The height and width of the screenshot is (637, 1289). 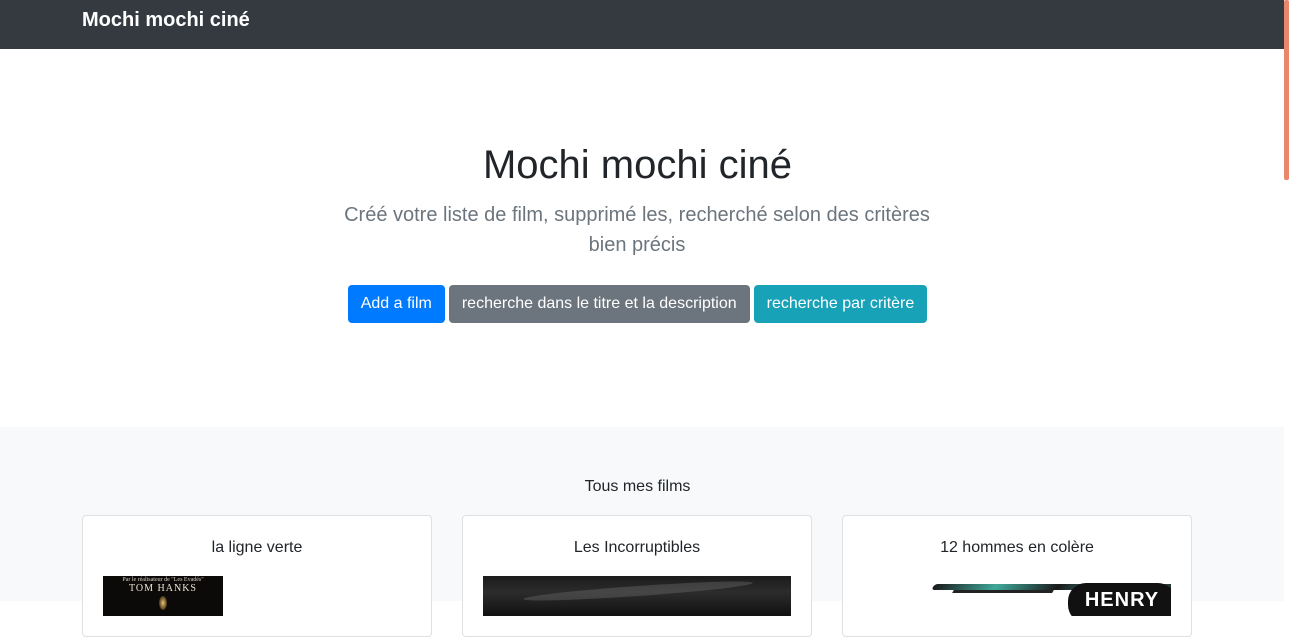 I want to click on film-card-title: la ligne verte, so click(x=257, y=547).